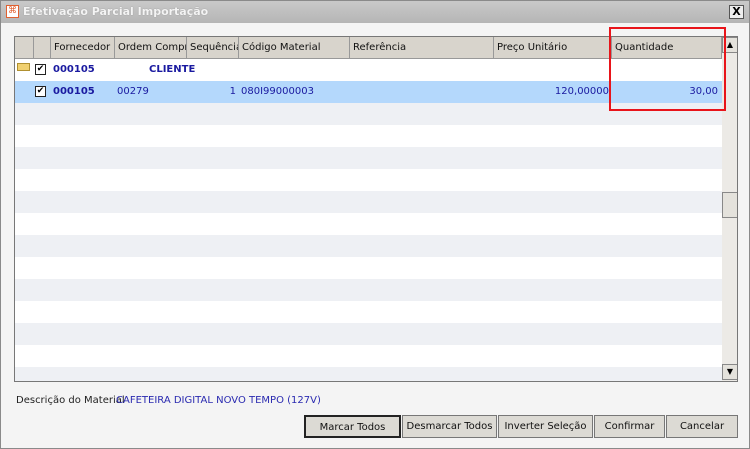 This screenshot has height=449, width=750. I want to click on group-name: CLIENTE, so click(172, 69).